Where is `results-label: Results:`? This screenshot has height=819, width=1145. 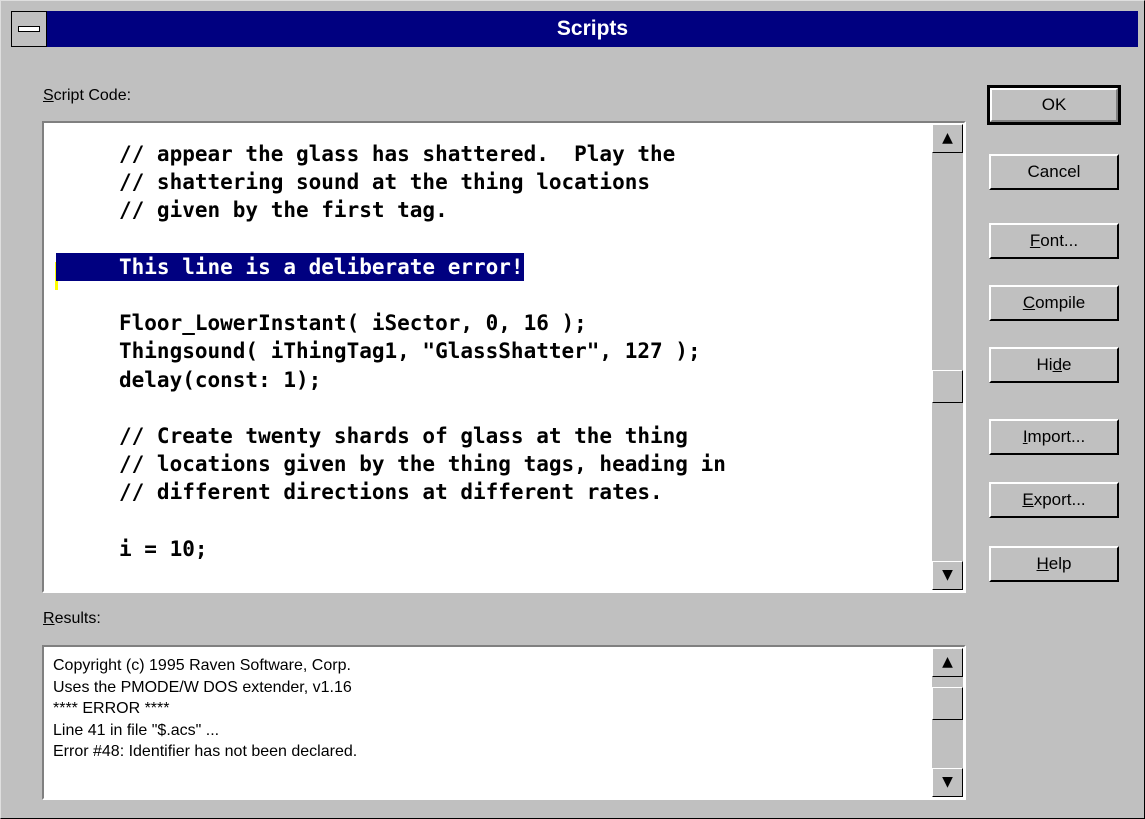
results-label: Results: is located at coordinates (72, 619).